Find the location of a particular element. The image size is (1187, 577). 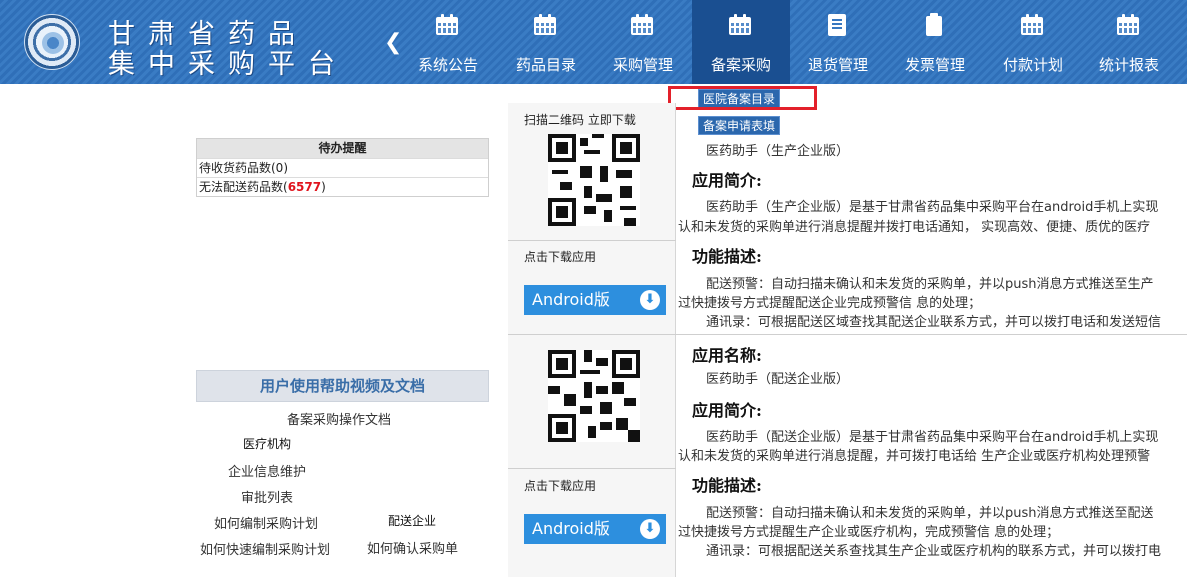

app1-feature-title: 功能描述: is located at coordinates (727, 256).